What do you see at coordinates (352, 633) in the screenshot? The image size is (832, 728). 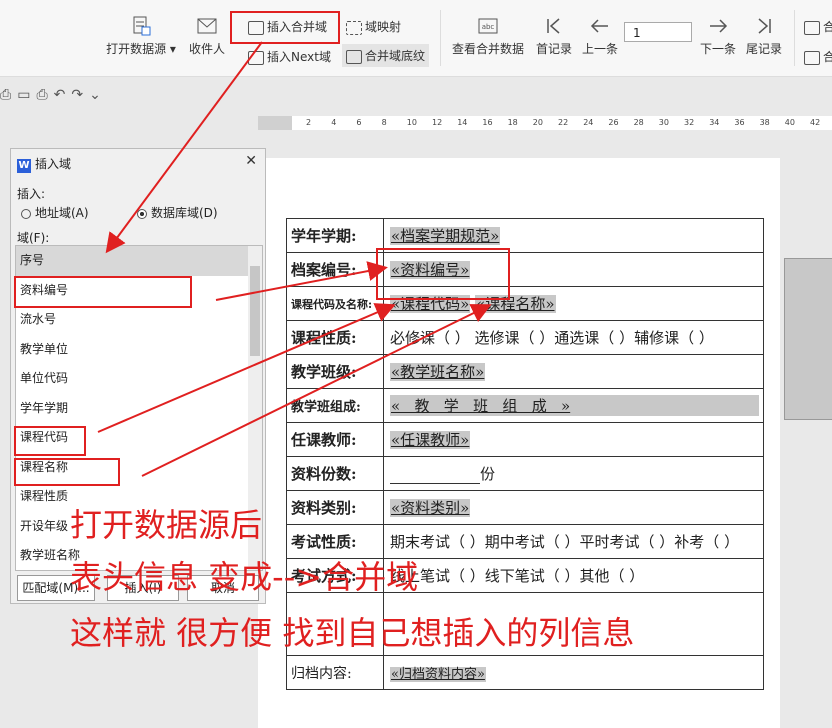 I see `annotation-text: 这样就 很方便 找到自己想插入的列信息` at bounding box center [352, 633].